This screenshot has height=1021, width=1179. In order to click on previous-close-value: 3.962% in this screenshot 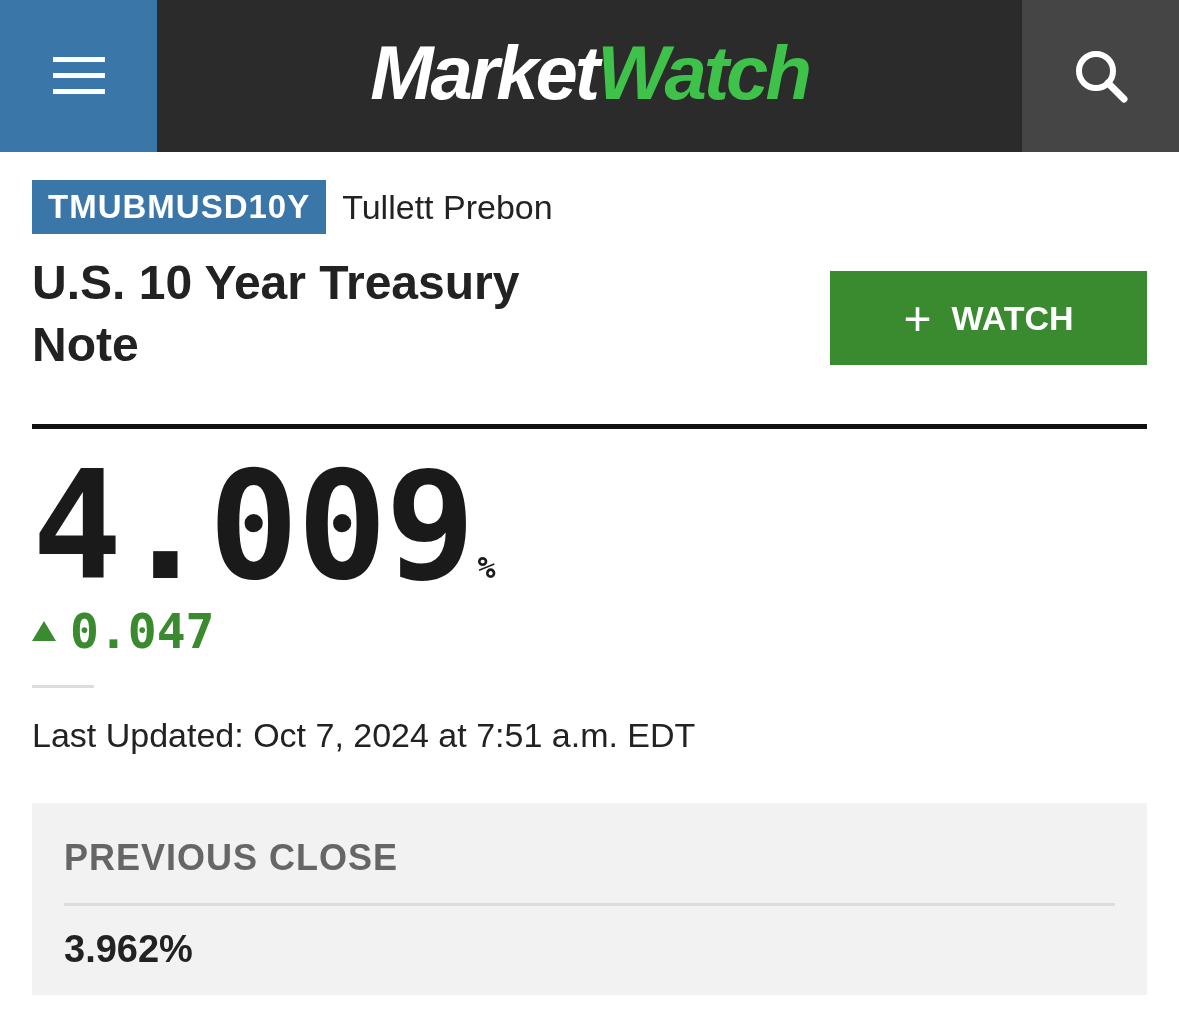, I will do `click(129, 949)`.